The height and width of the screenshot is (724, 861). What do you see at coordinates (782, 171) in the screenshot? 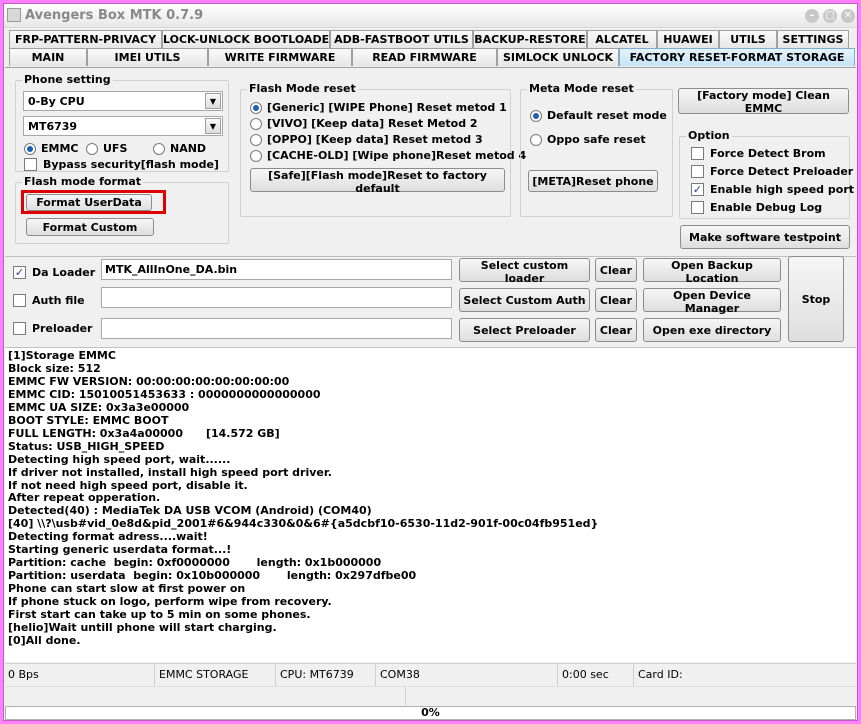
I see `force-detect-preloader-label: Force Detect Preloader` at bounding box center [782, 171].